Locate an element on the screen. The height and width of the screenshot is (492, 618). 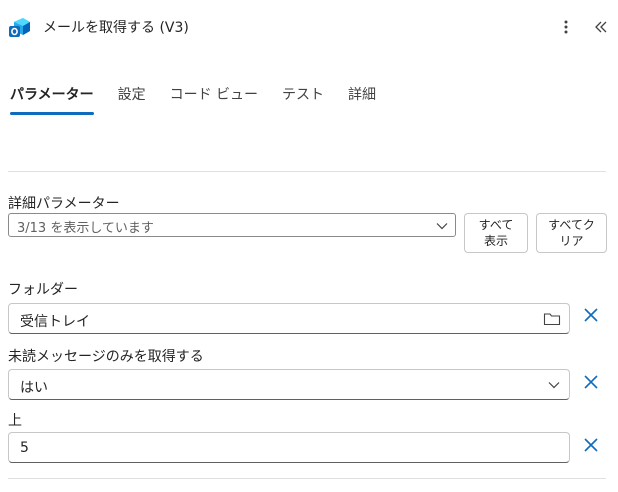
tab-settings: 設定 is located at coordinates (132, 99).